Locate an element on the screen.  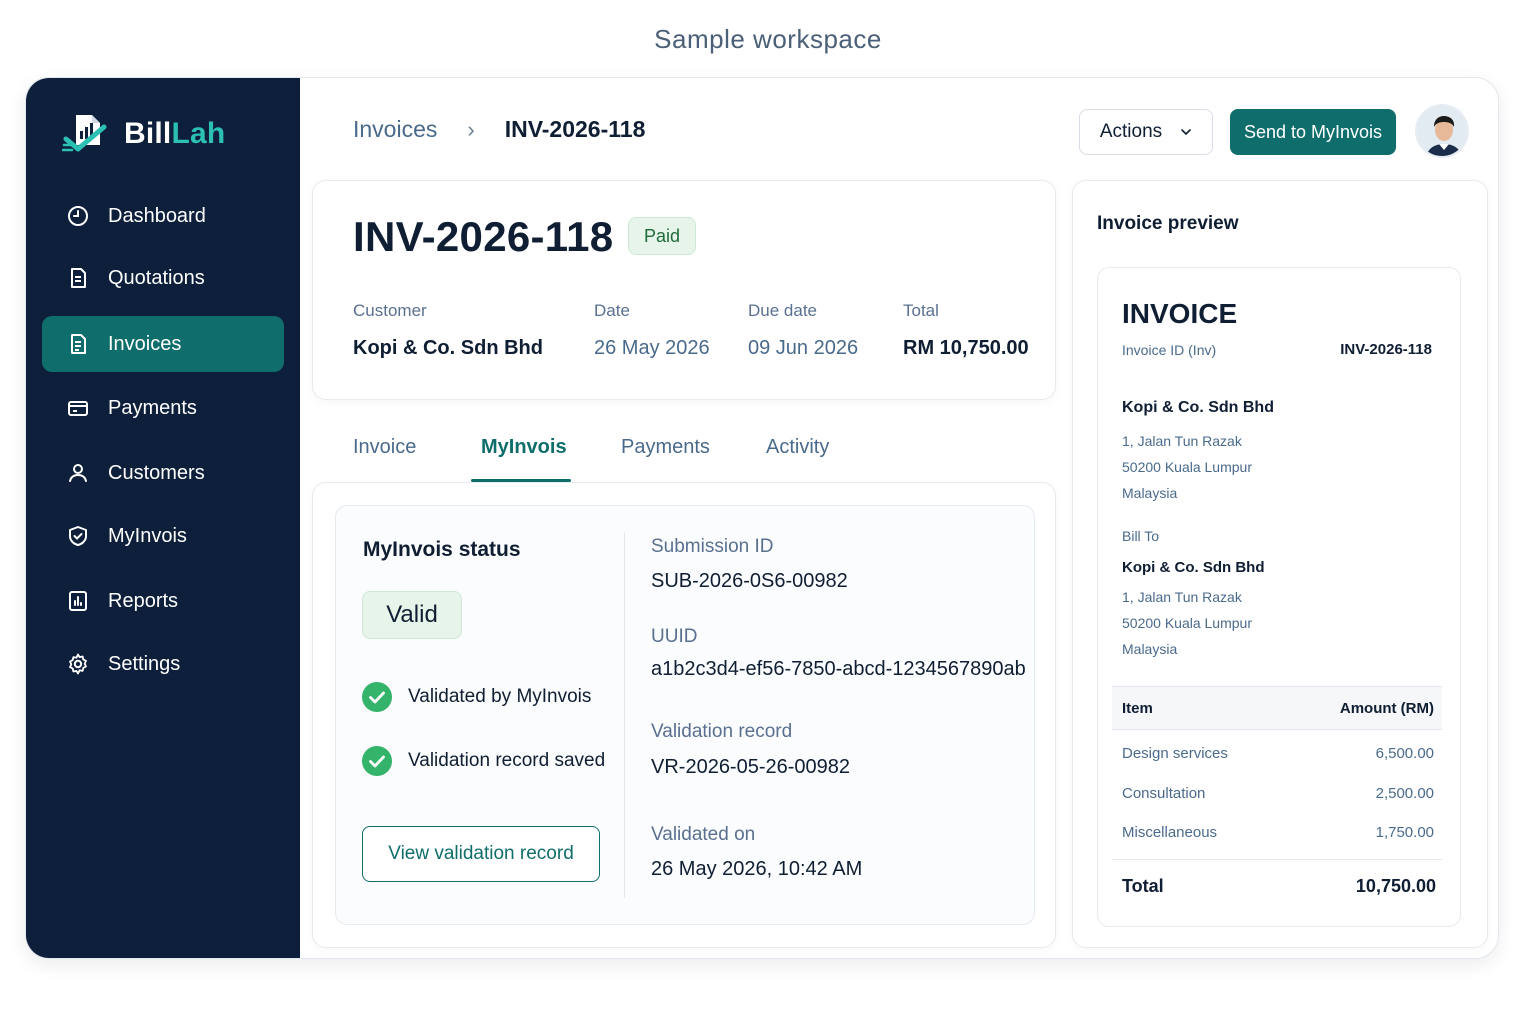
breadcrumb-invoices-link: Invoices is located at coordinates (395, 129).